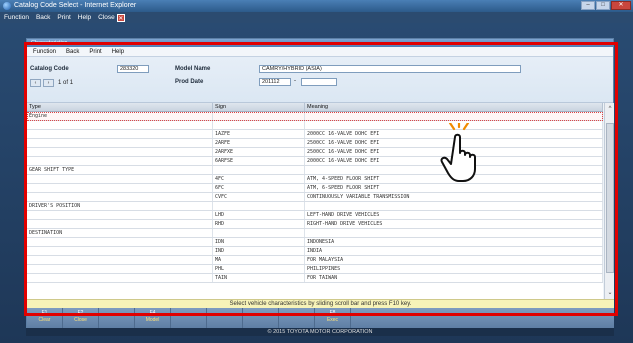 Image resolution: width=633 pixels, height=343 pixels. I want to click on fkey-label: F8, so click(332, 313).